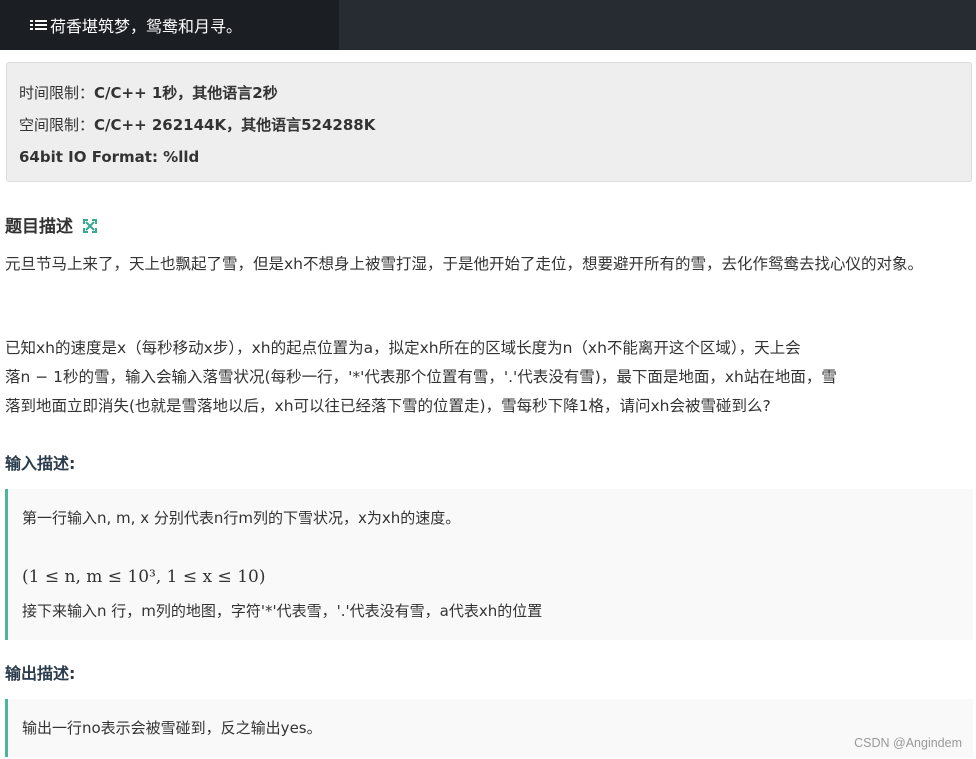  Describe the element at coordinates (488, 25) in the screenshot. I see `top-navbar: 荷香堪筑梦，鸳鸯和月寻。` at that location.